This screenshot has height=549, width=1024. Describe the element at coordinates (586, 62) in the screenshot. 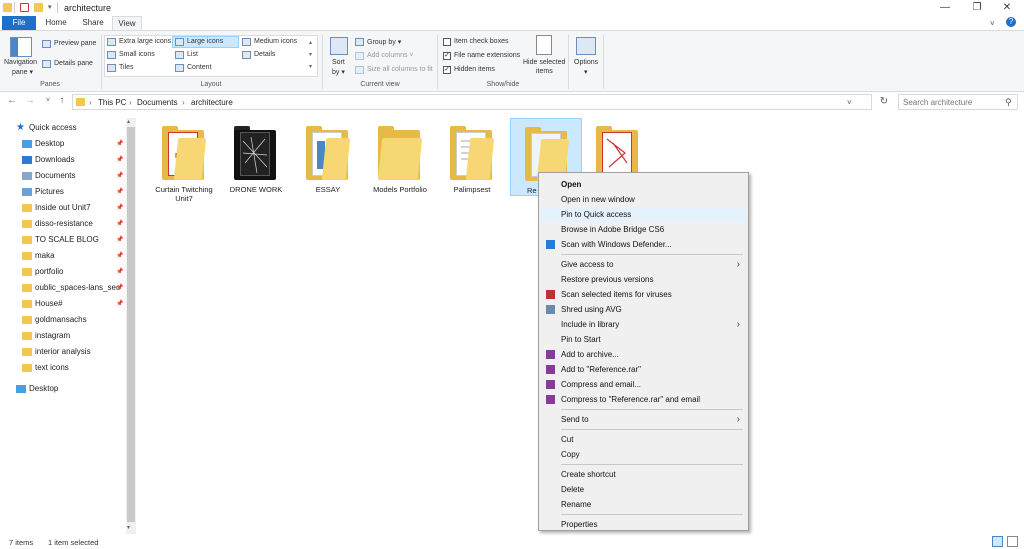

I see `options-button: Options` at that location.